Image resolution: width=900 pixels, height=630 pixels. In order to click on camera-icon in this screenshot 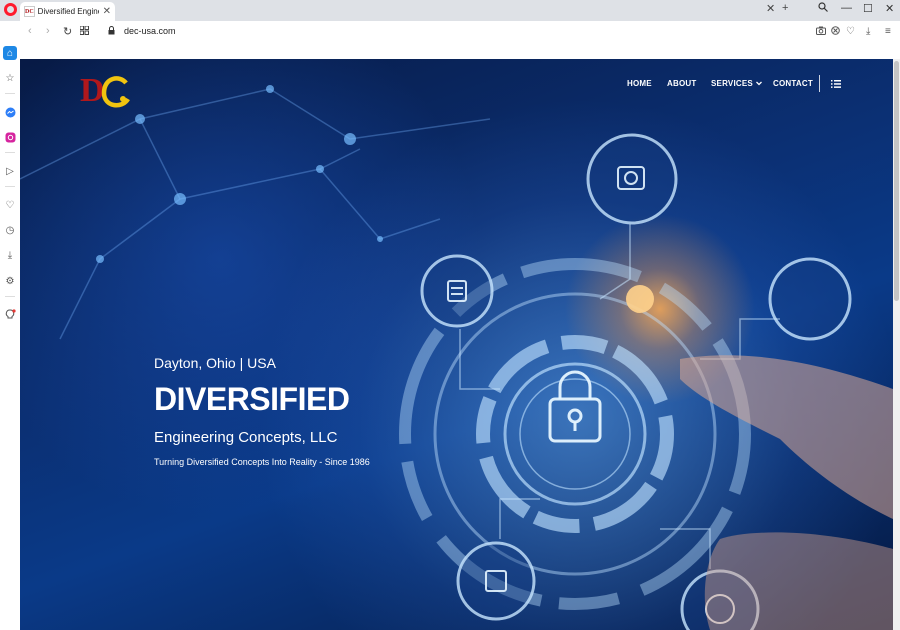, I will do `click(821, 32)`.